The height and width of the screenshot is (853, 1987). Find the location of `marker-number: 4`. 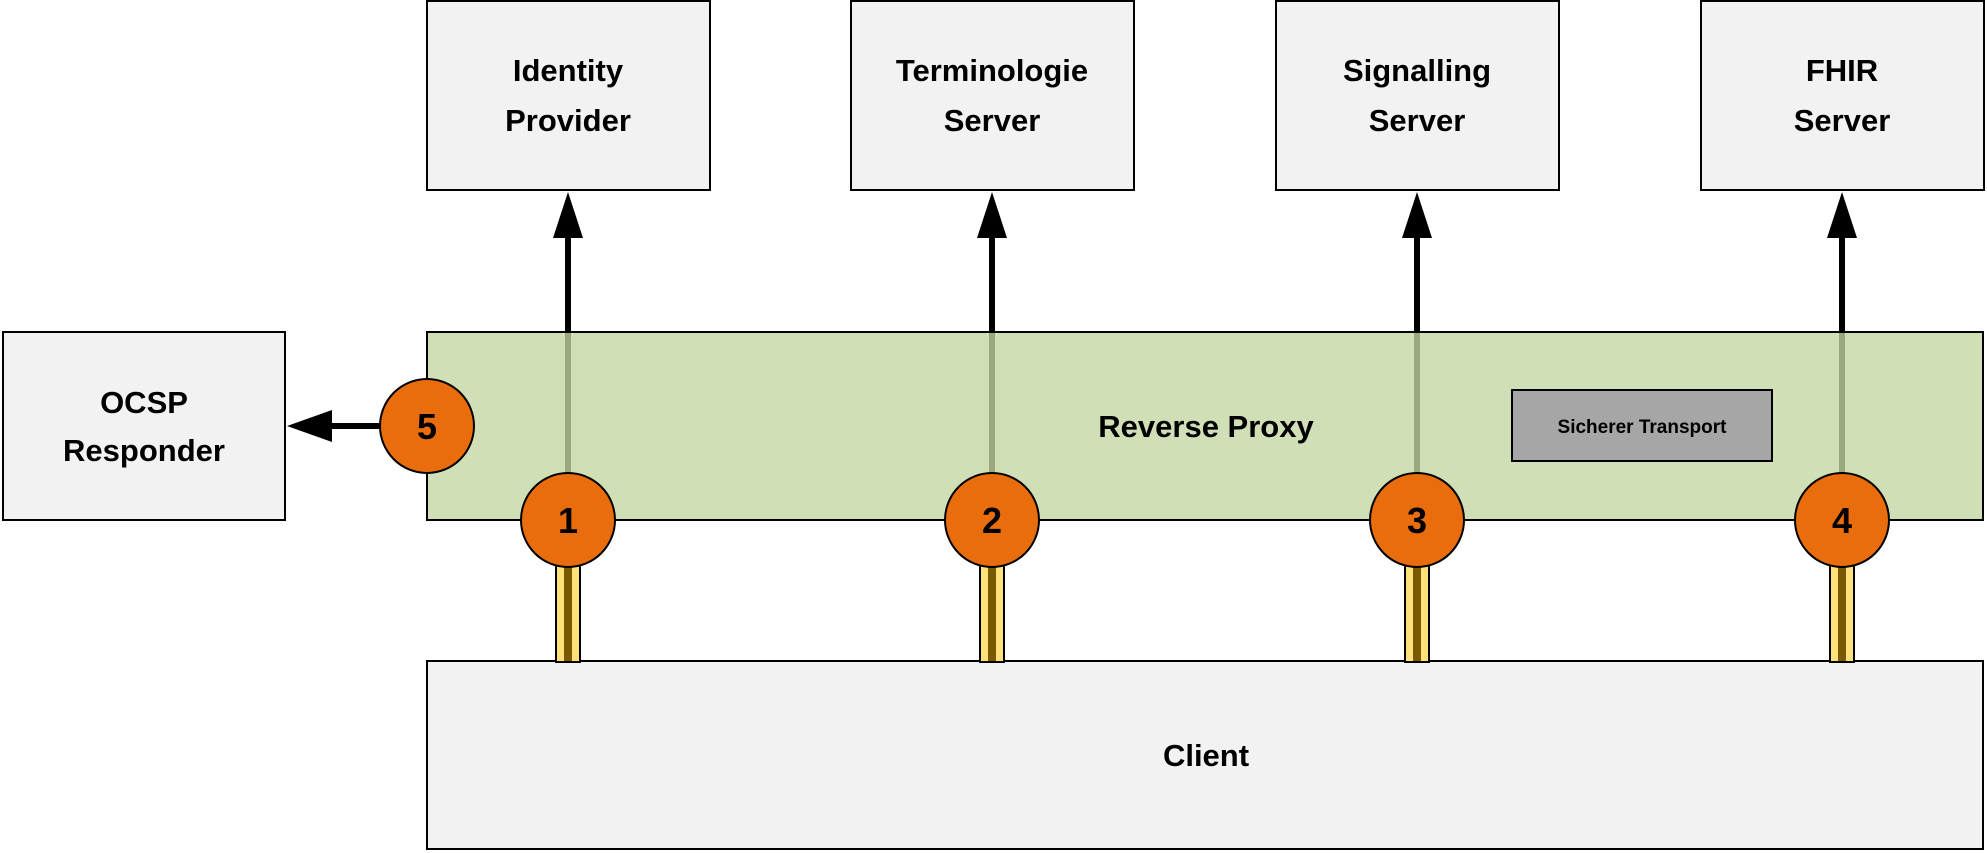

marker-number: 4 is located at coordinates (1842, 520).